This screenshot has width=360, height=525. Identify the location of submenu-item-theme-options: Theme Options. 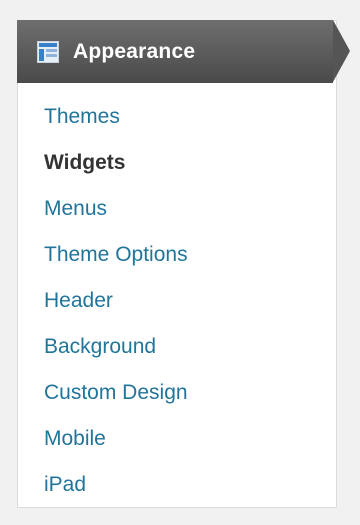
(175, 261).